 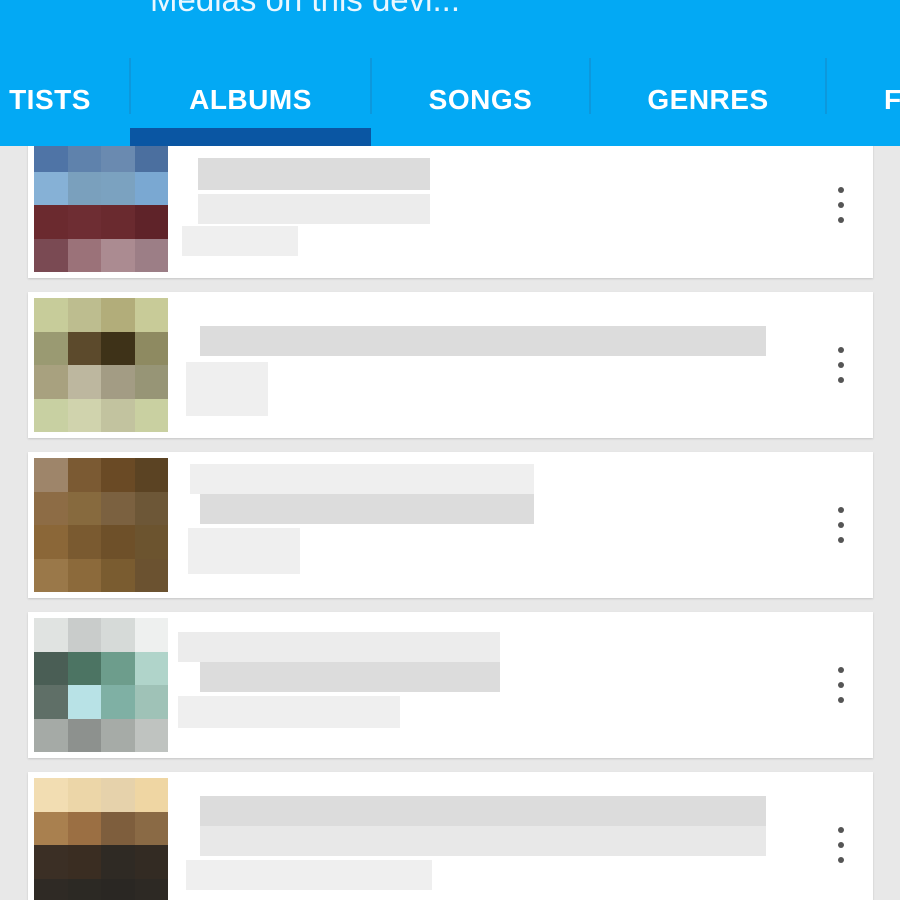 I want to click on tab-label: SONGS, so click(x=480, y=99).